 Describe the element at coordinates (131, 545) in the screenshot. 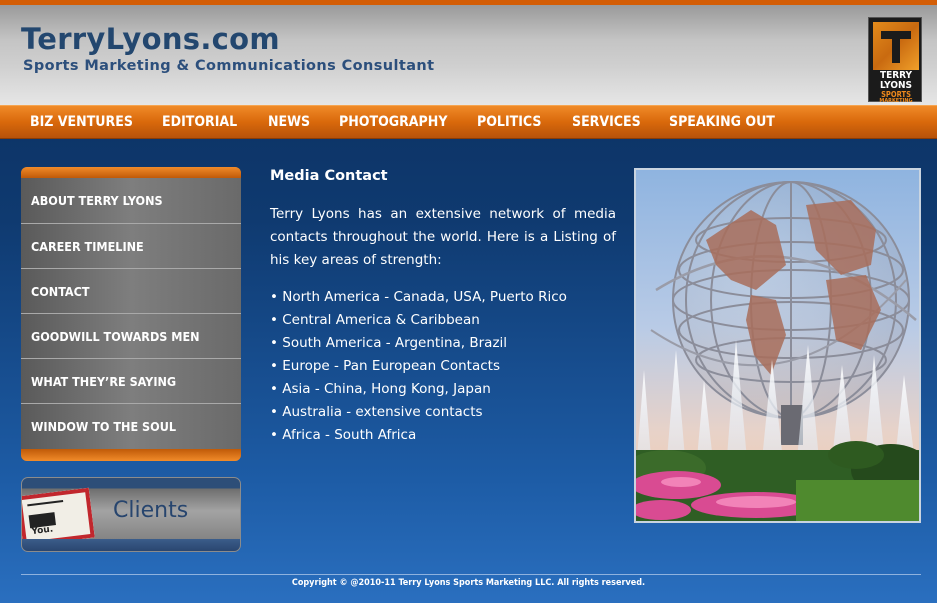

I see `clients-bottom-stripe` at that location.